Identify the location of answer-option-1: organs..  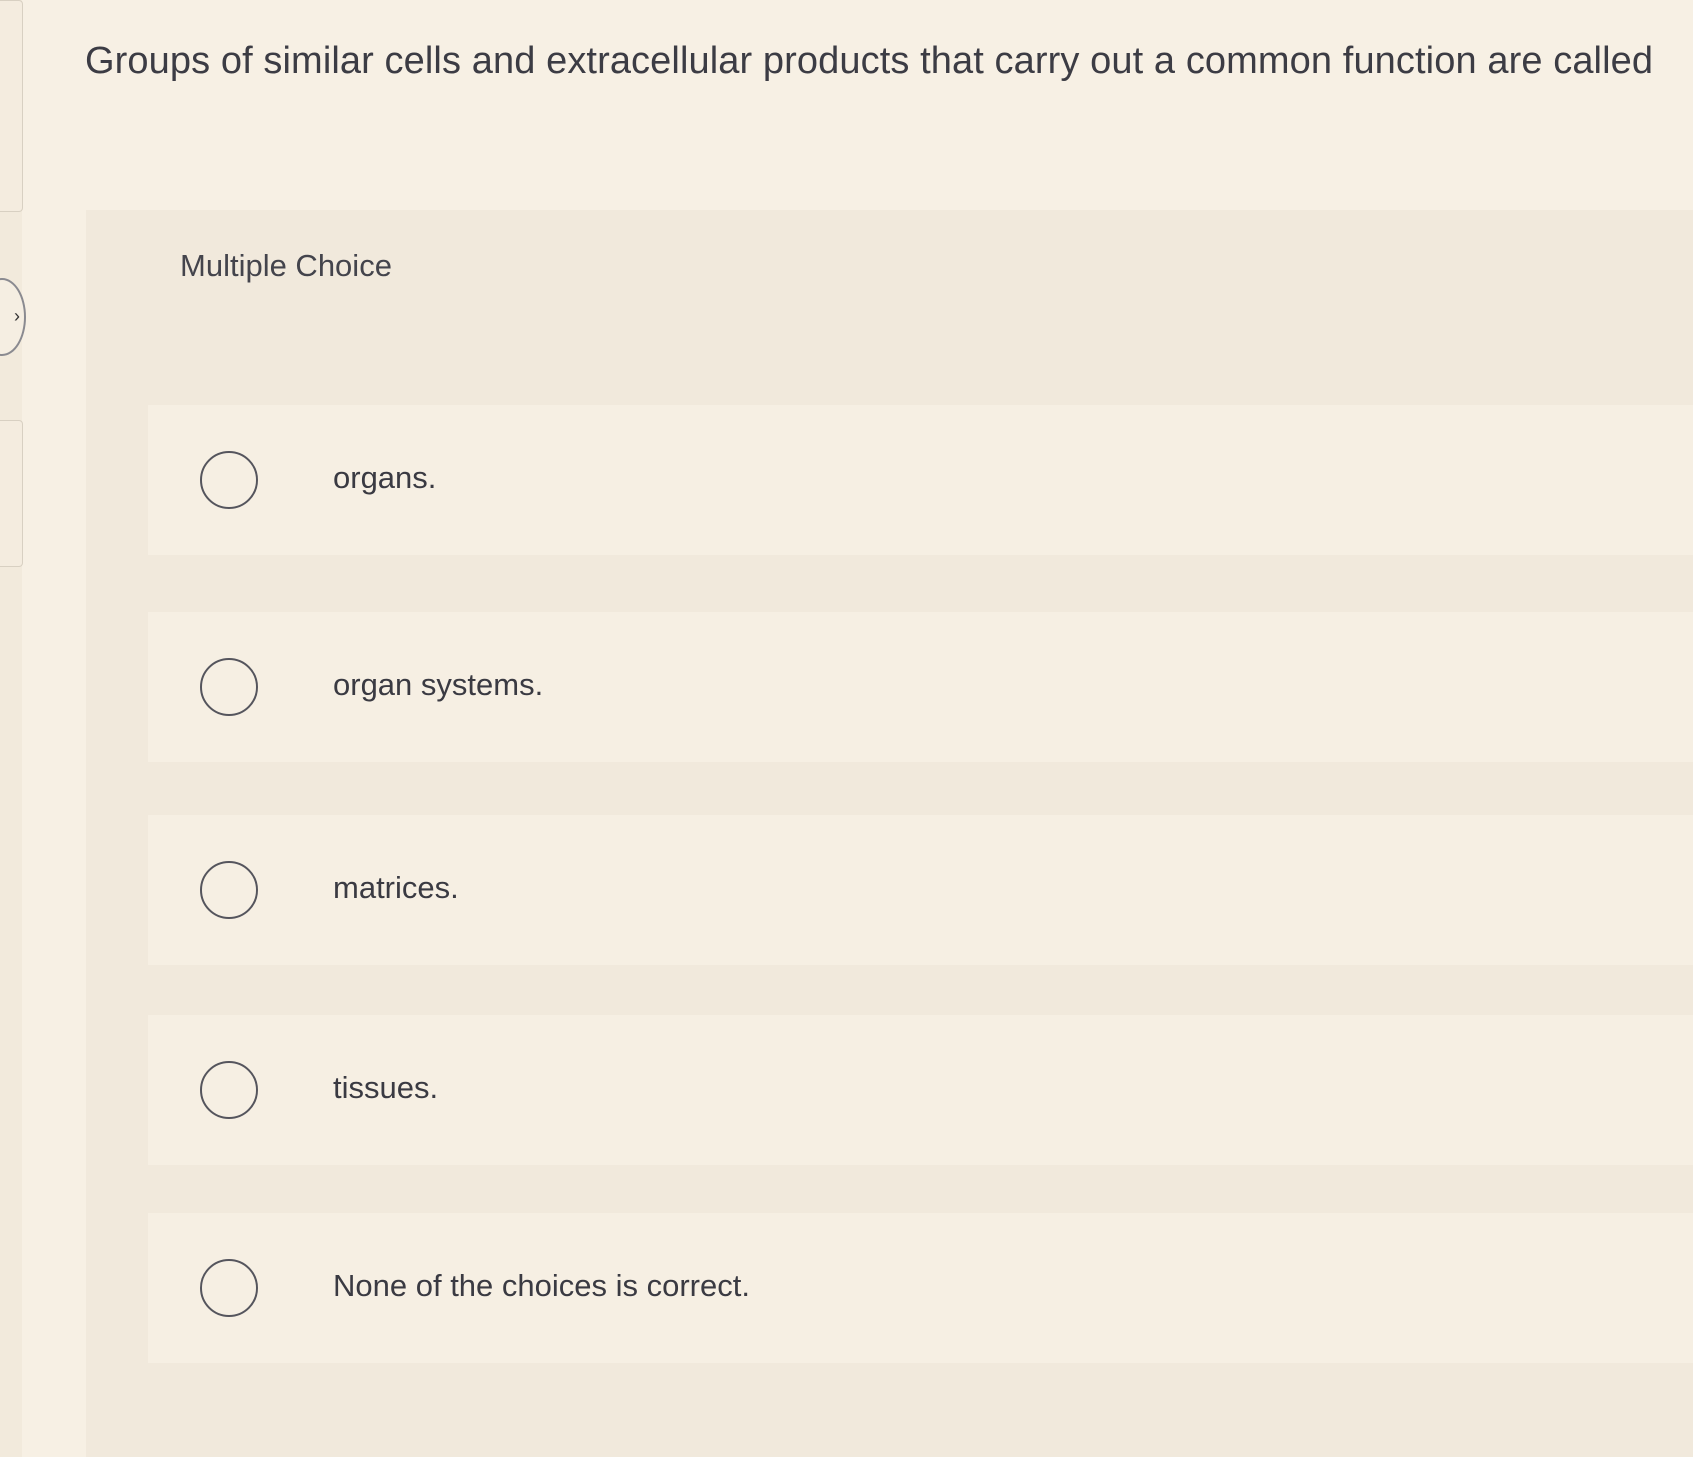
(920, 480).